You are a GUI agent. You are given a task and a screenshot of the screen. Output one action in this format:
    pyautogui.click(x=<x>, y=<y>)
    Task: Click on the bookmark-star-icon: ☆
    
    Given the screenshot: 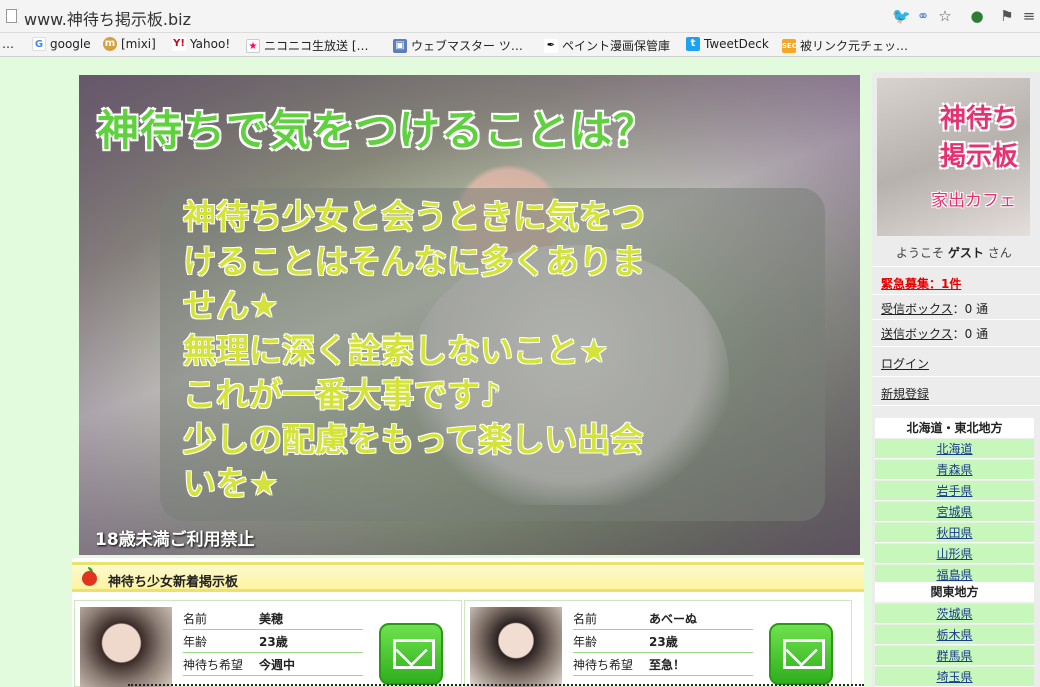 What is the action you would take?
    pyautogui.click(x=945, y=16)
    